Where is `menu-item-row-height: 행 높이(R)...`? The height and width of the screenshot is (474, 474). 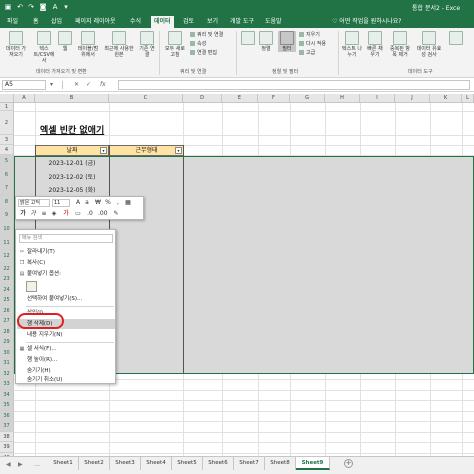 menu-item-row-height: 행 높이(R)... is located at coordinates (66, 360).